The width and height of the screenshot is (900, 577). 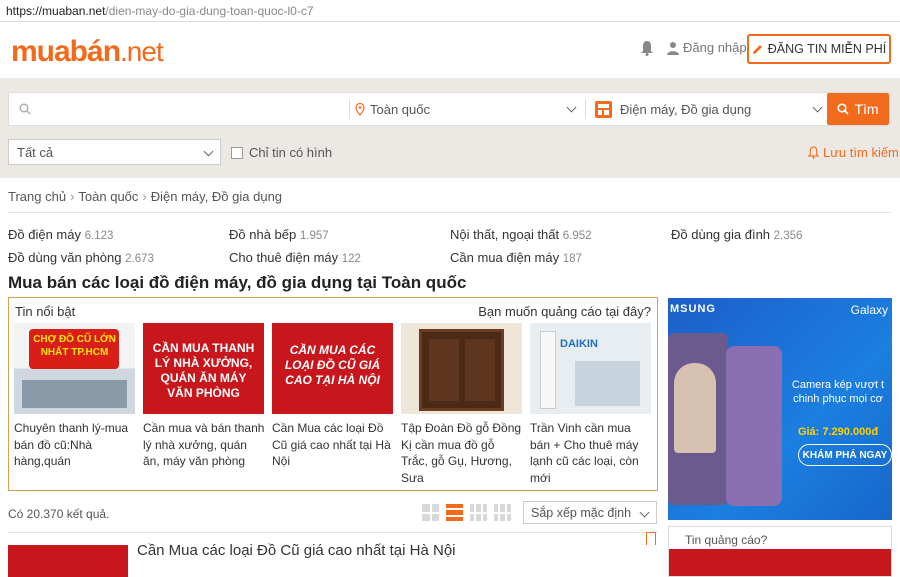 I want to click on ad-cta-button: KHÁM PHÁ NGAY, so click(x=845, y=455).